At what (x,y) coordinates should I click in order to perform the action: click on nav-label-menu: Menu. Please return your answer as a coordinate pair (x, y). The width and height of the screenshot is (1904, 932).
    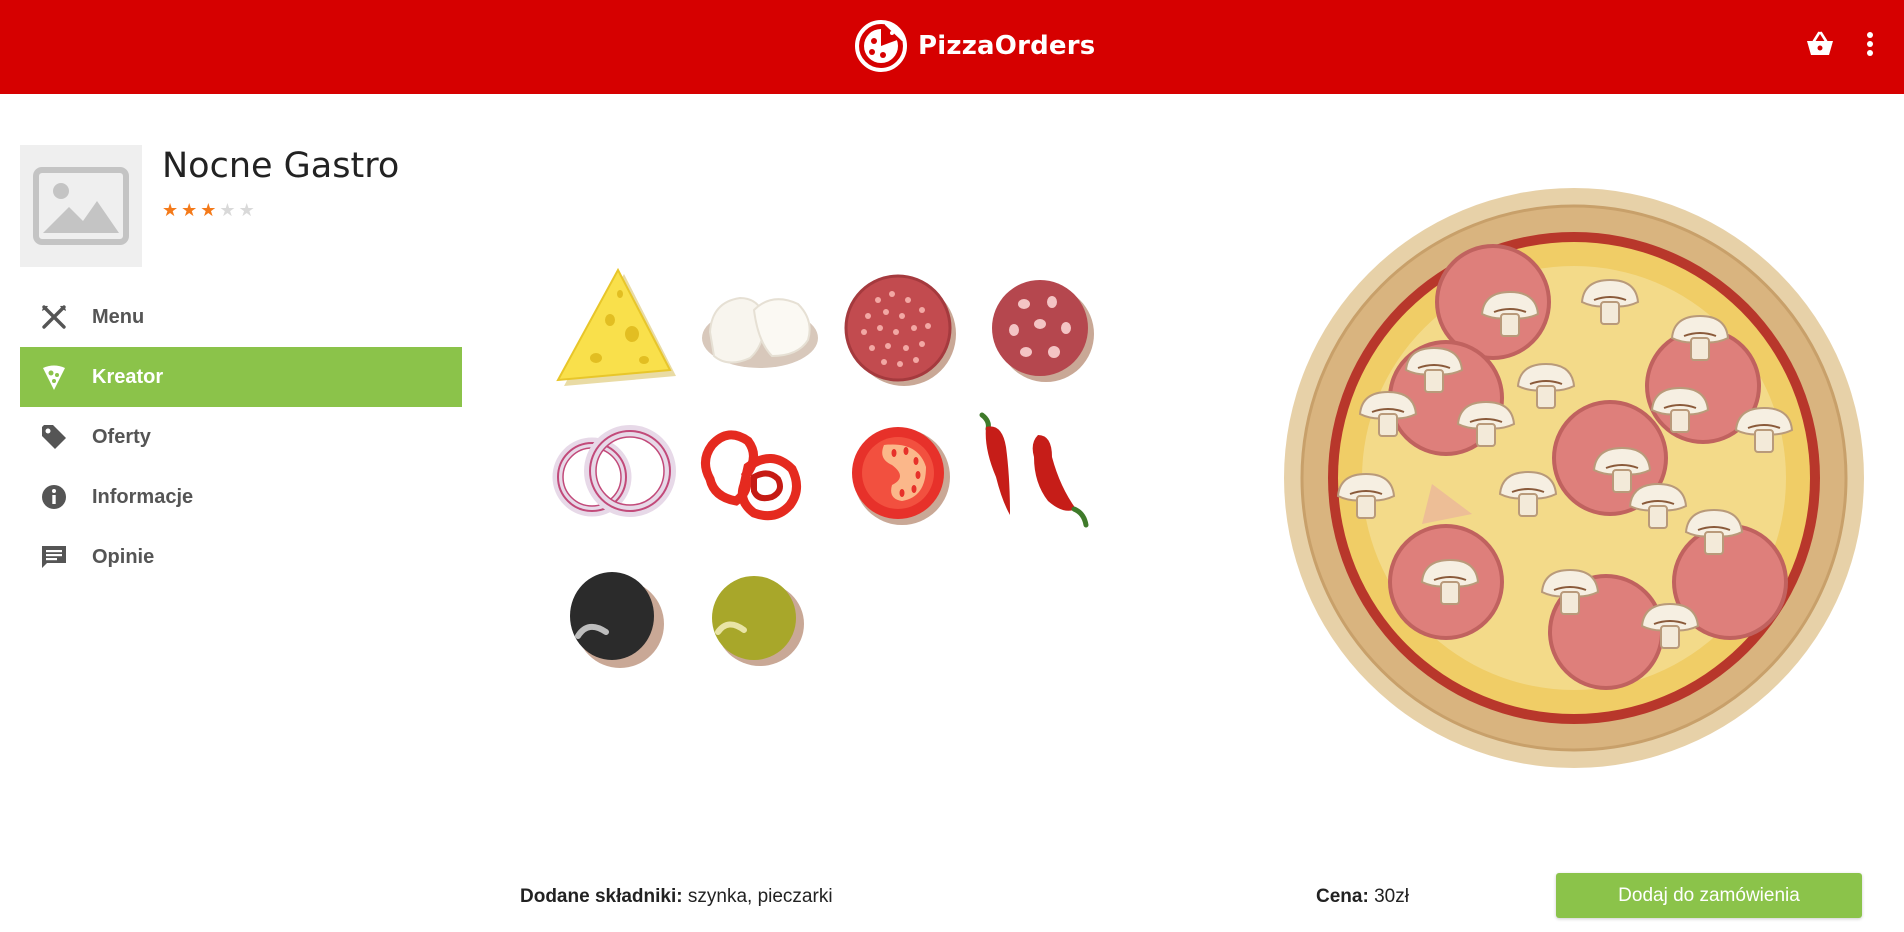
    Looking at the image, I should click on (118, 316).